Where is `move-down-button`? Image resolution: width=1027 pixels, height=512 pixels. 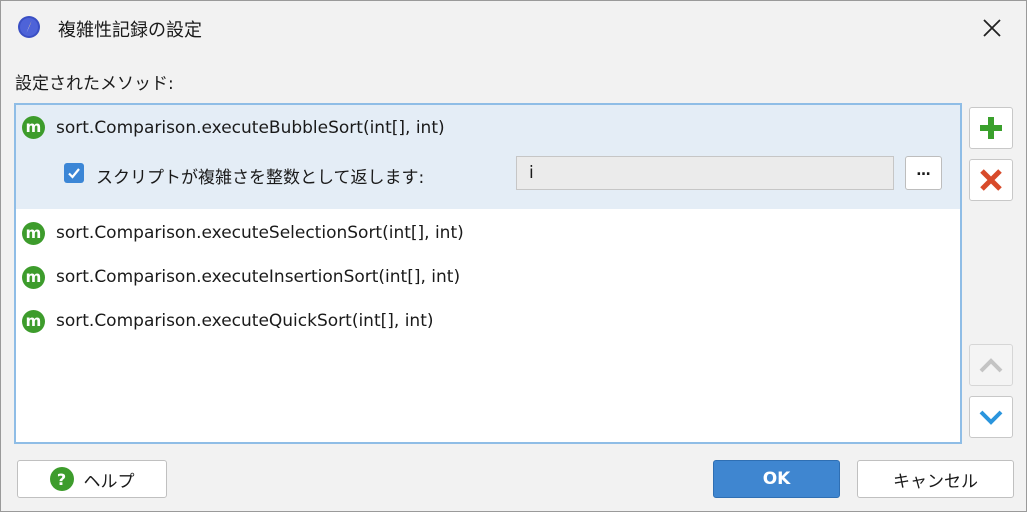
move-down-button is located at coordinates (991, 417).